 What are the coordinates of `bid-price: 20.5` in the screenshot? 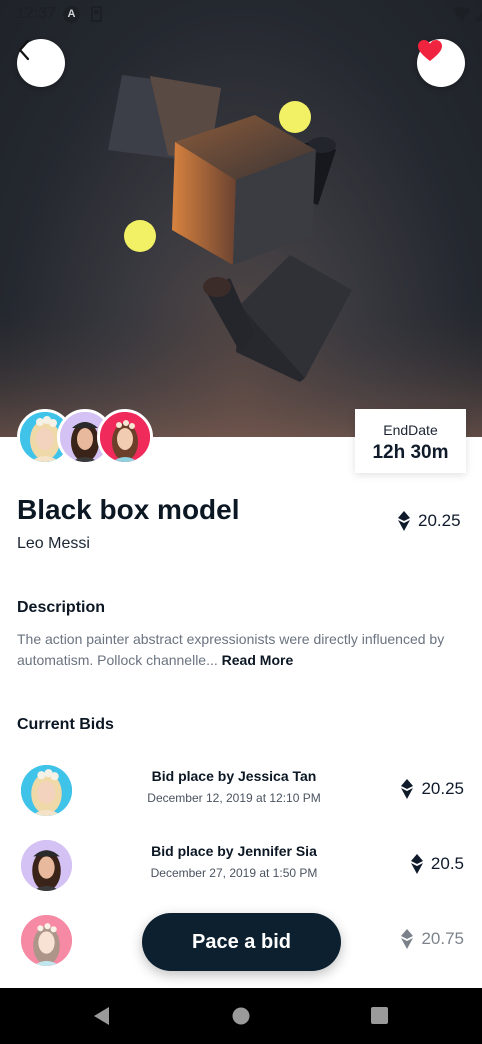 It's located at (437, 864).